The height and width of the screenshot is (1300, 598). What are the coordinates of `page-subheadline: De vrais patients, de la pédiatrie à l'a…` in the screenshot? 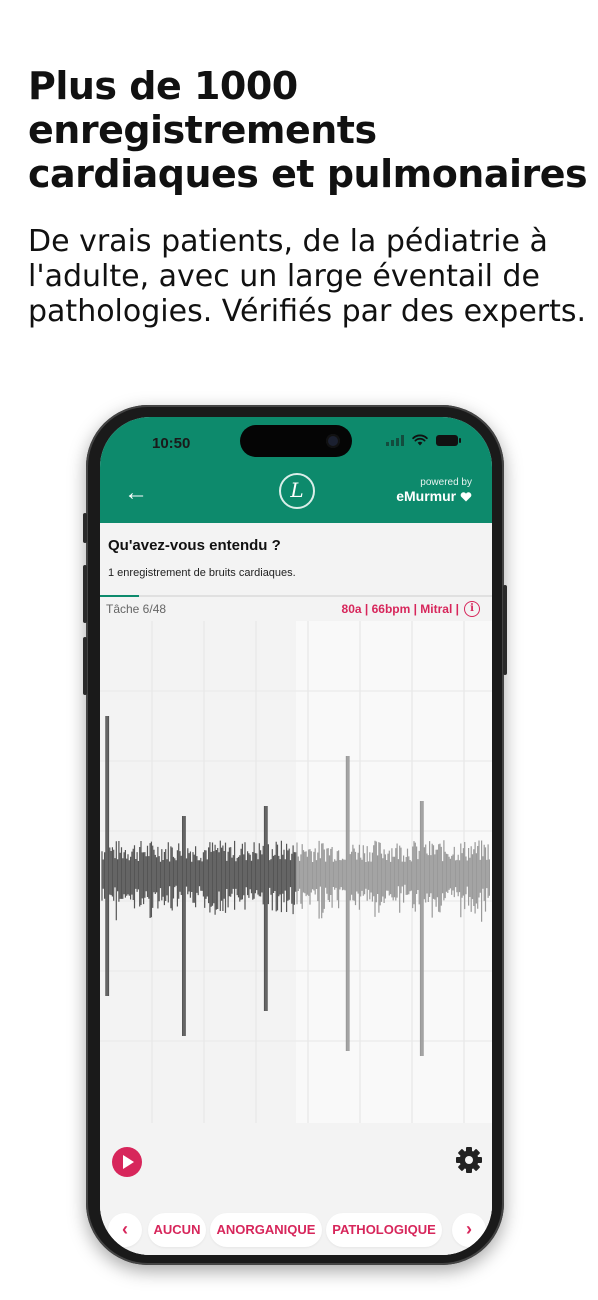 It's located at (307, 276).